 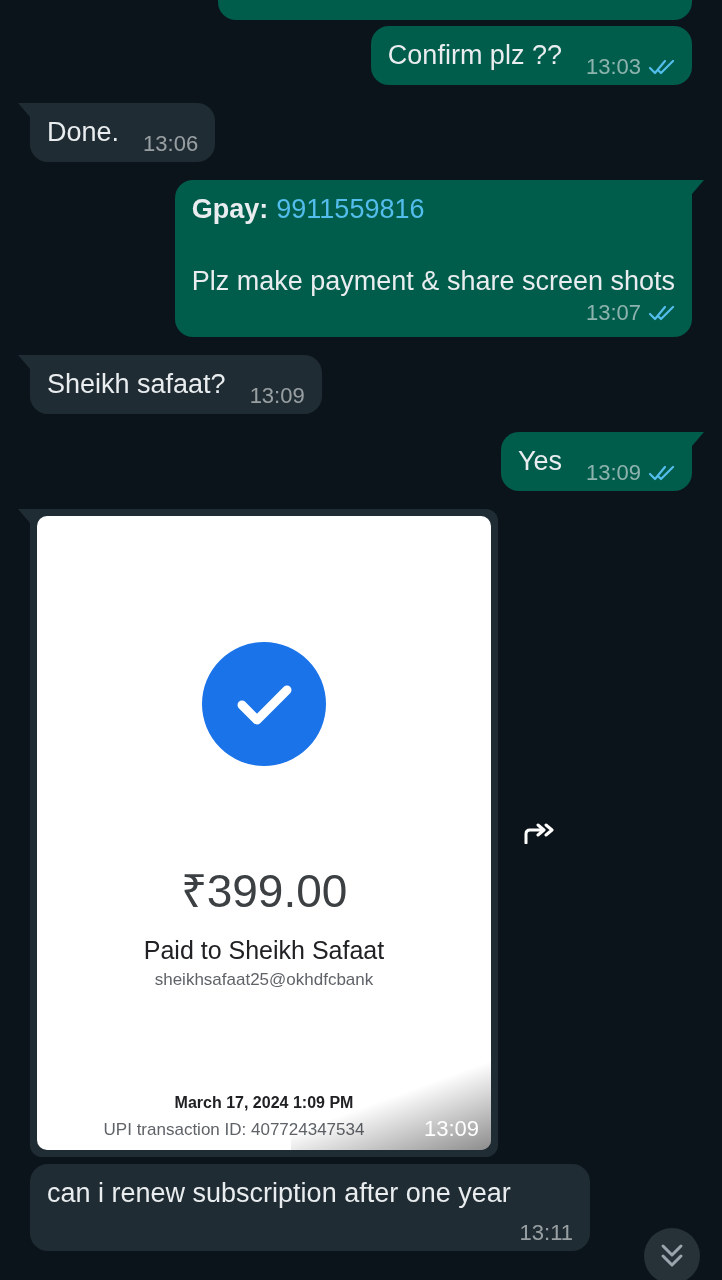 I want to click on phone-number-link: 9911559816, so click(x=350, y=209).